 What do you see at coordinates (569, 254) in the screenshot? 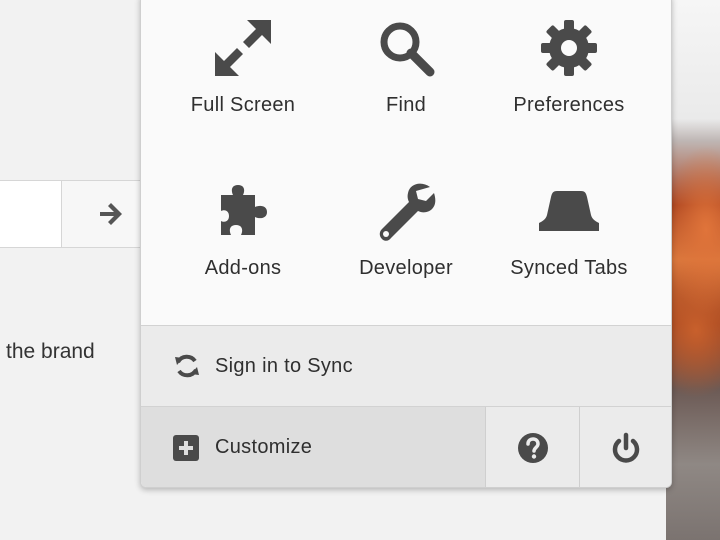
I see `menu-item-synced-tabs: Synced Tabs` at bounding box center [569, 254].